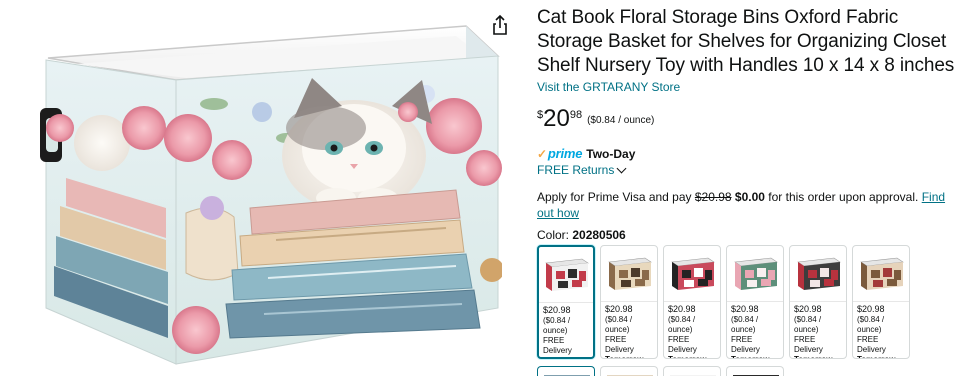 The width and height of the screenshot is (960, 376). Describe the element at coordinates (542, 153) in the screenshot. I see `prime-check-icon: ✓` at that location.